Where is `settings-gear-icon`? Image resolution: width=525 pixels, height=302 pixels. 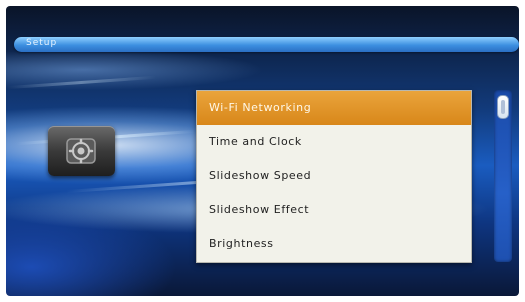 settings-gear-icon is located at coordinates (81, 151).